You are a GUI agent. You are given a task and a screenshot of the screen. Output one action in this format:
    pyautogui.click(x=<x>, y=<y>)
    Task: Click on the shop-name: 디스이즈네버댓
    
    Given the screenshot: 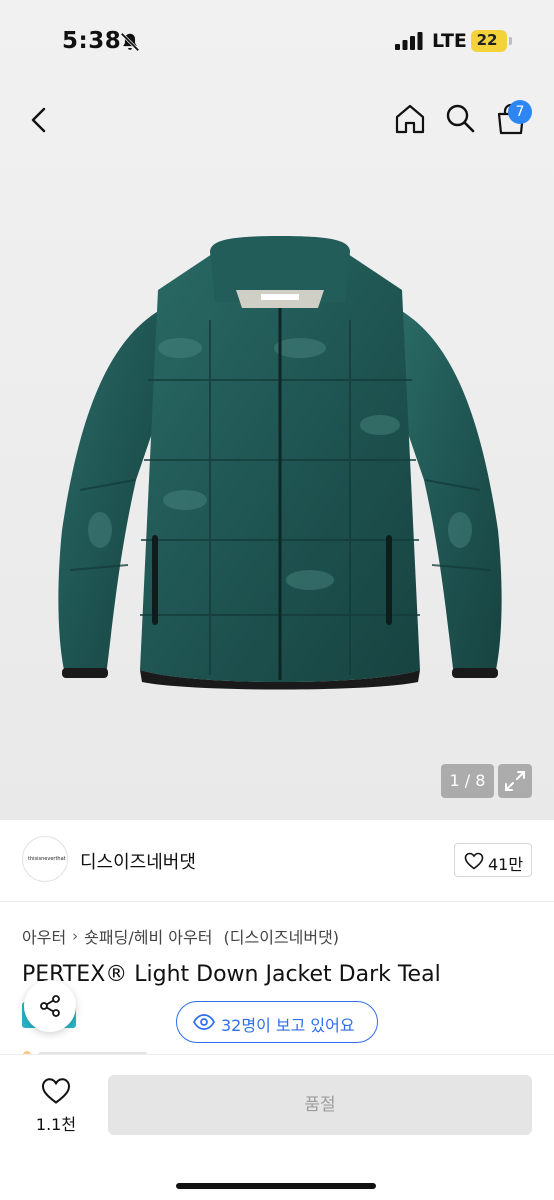 What is the action you would take?
    pyautogui.click(x=138, y=861)
    